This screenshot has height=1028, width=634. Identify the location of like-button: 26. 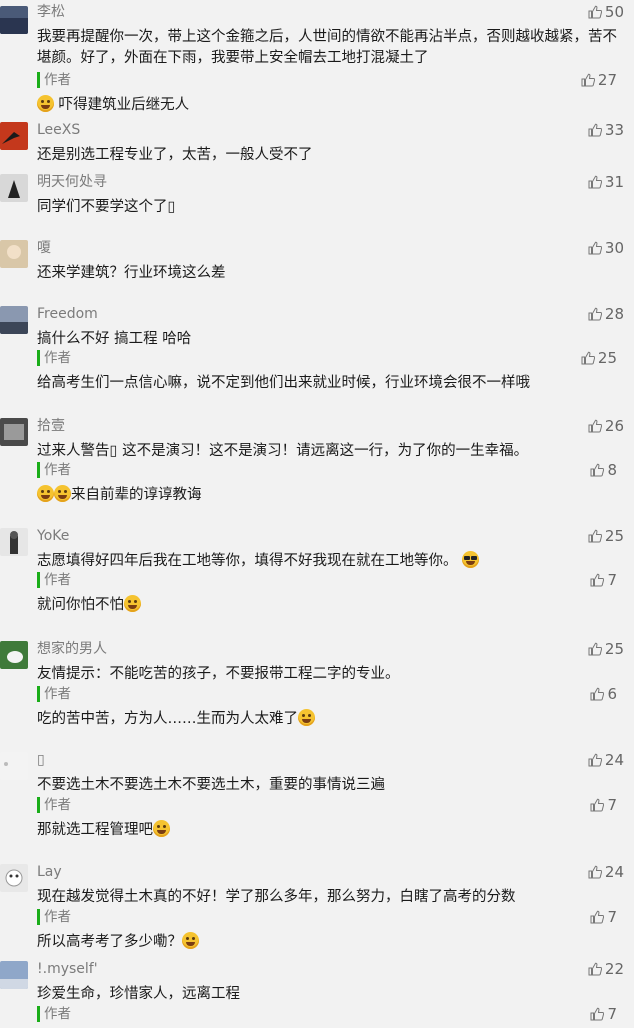
(606, 426).